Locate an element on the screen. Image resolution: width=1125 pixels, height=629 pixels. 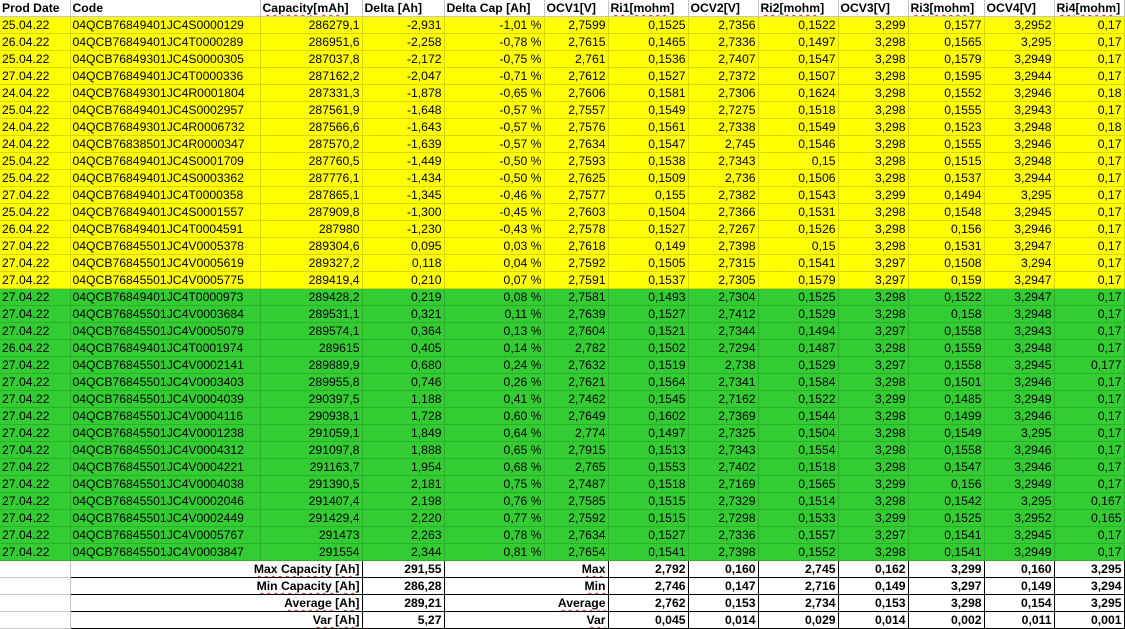
table-cell: 0,1557 is located at coordinates (798, 535).